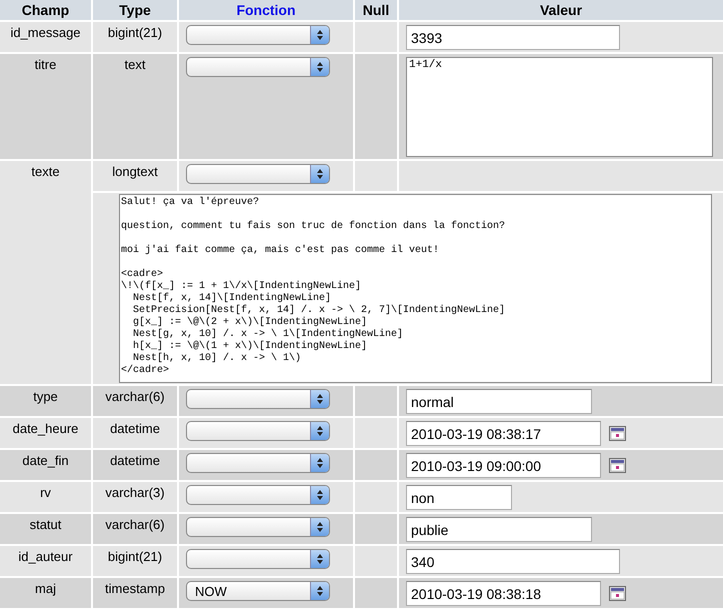  I want to click on input-field: publie, so click(499, 529).